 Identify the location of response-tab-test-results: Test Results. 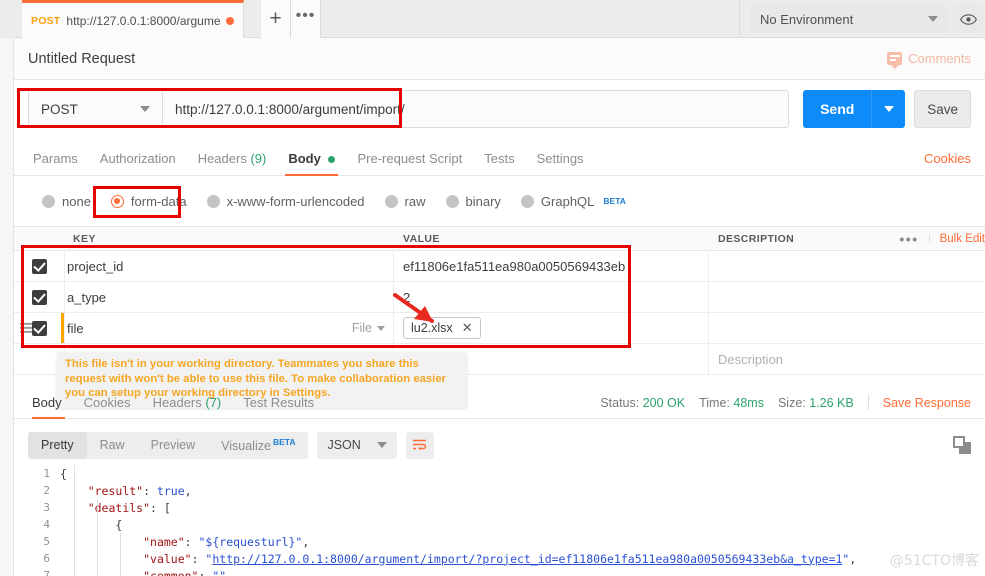
(278, 406).